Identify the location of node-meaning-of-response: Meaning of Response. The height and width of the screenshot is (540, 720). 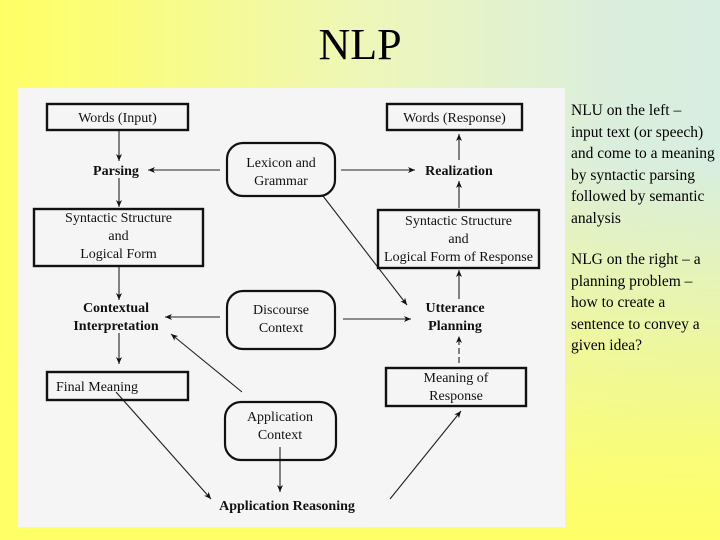
(456, 387).